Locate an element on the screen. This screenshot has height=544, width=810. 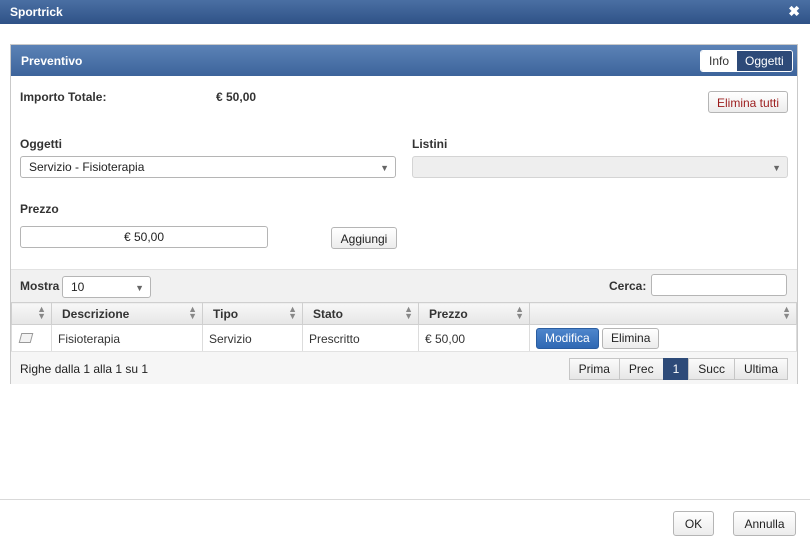
cell-descrizione: Fisioterapia is located at coordinates (127, 338).